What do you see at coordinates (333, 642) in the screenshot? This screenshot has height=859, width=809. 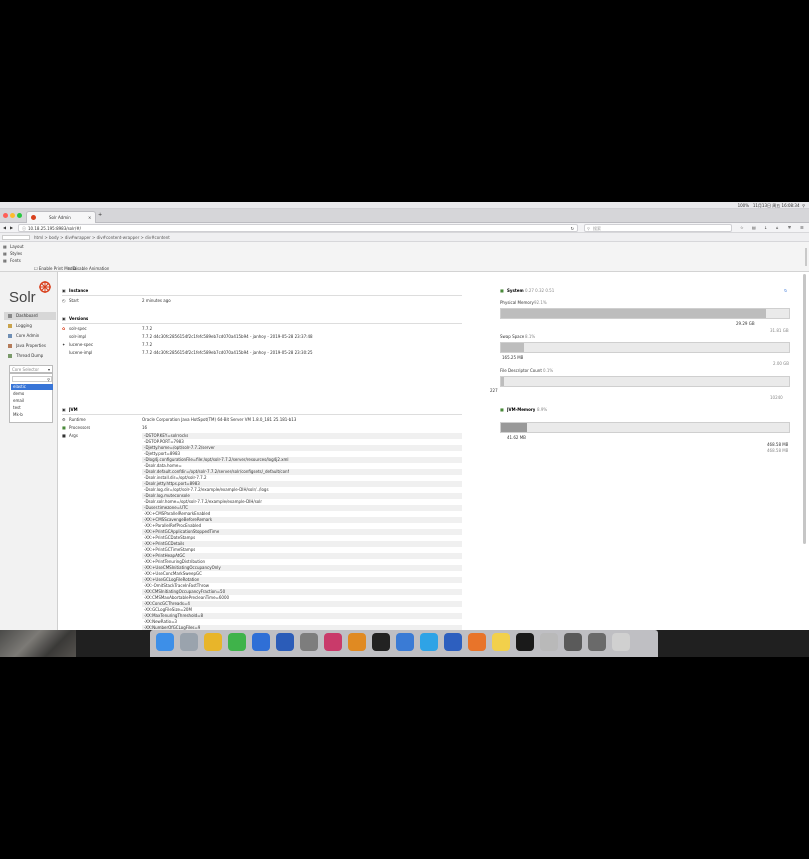 I see `dock-intellij-idea-icon` at bounding box center [333, 642].